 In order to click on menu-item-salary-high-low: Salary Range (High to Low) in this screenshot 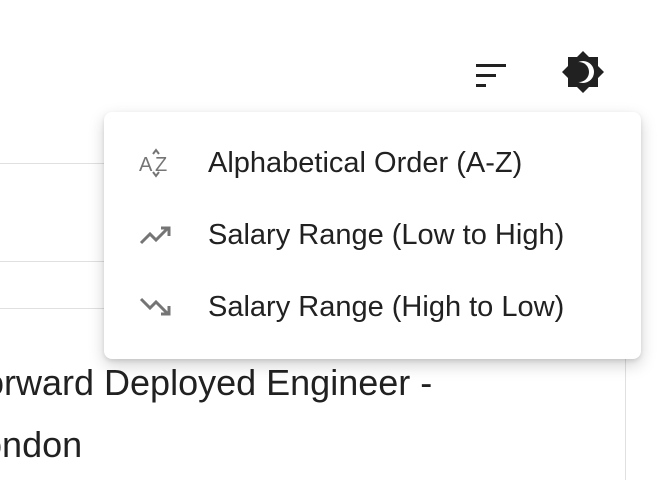, I will do `click(372, 307)`.